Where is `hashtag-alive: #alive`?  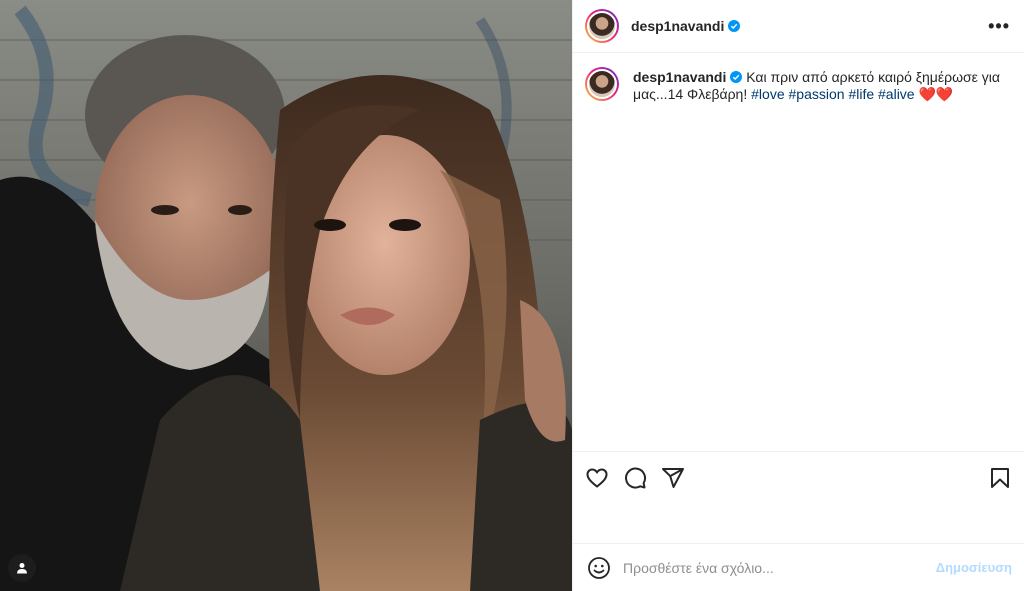
hashtag-alive: #alive is located at coordinates (896, 94).